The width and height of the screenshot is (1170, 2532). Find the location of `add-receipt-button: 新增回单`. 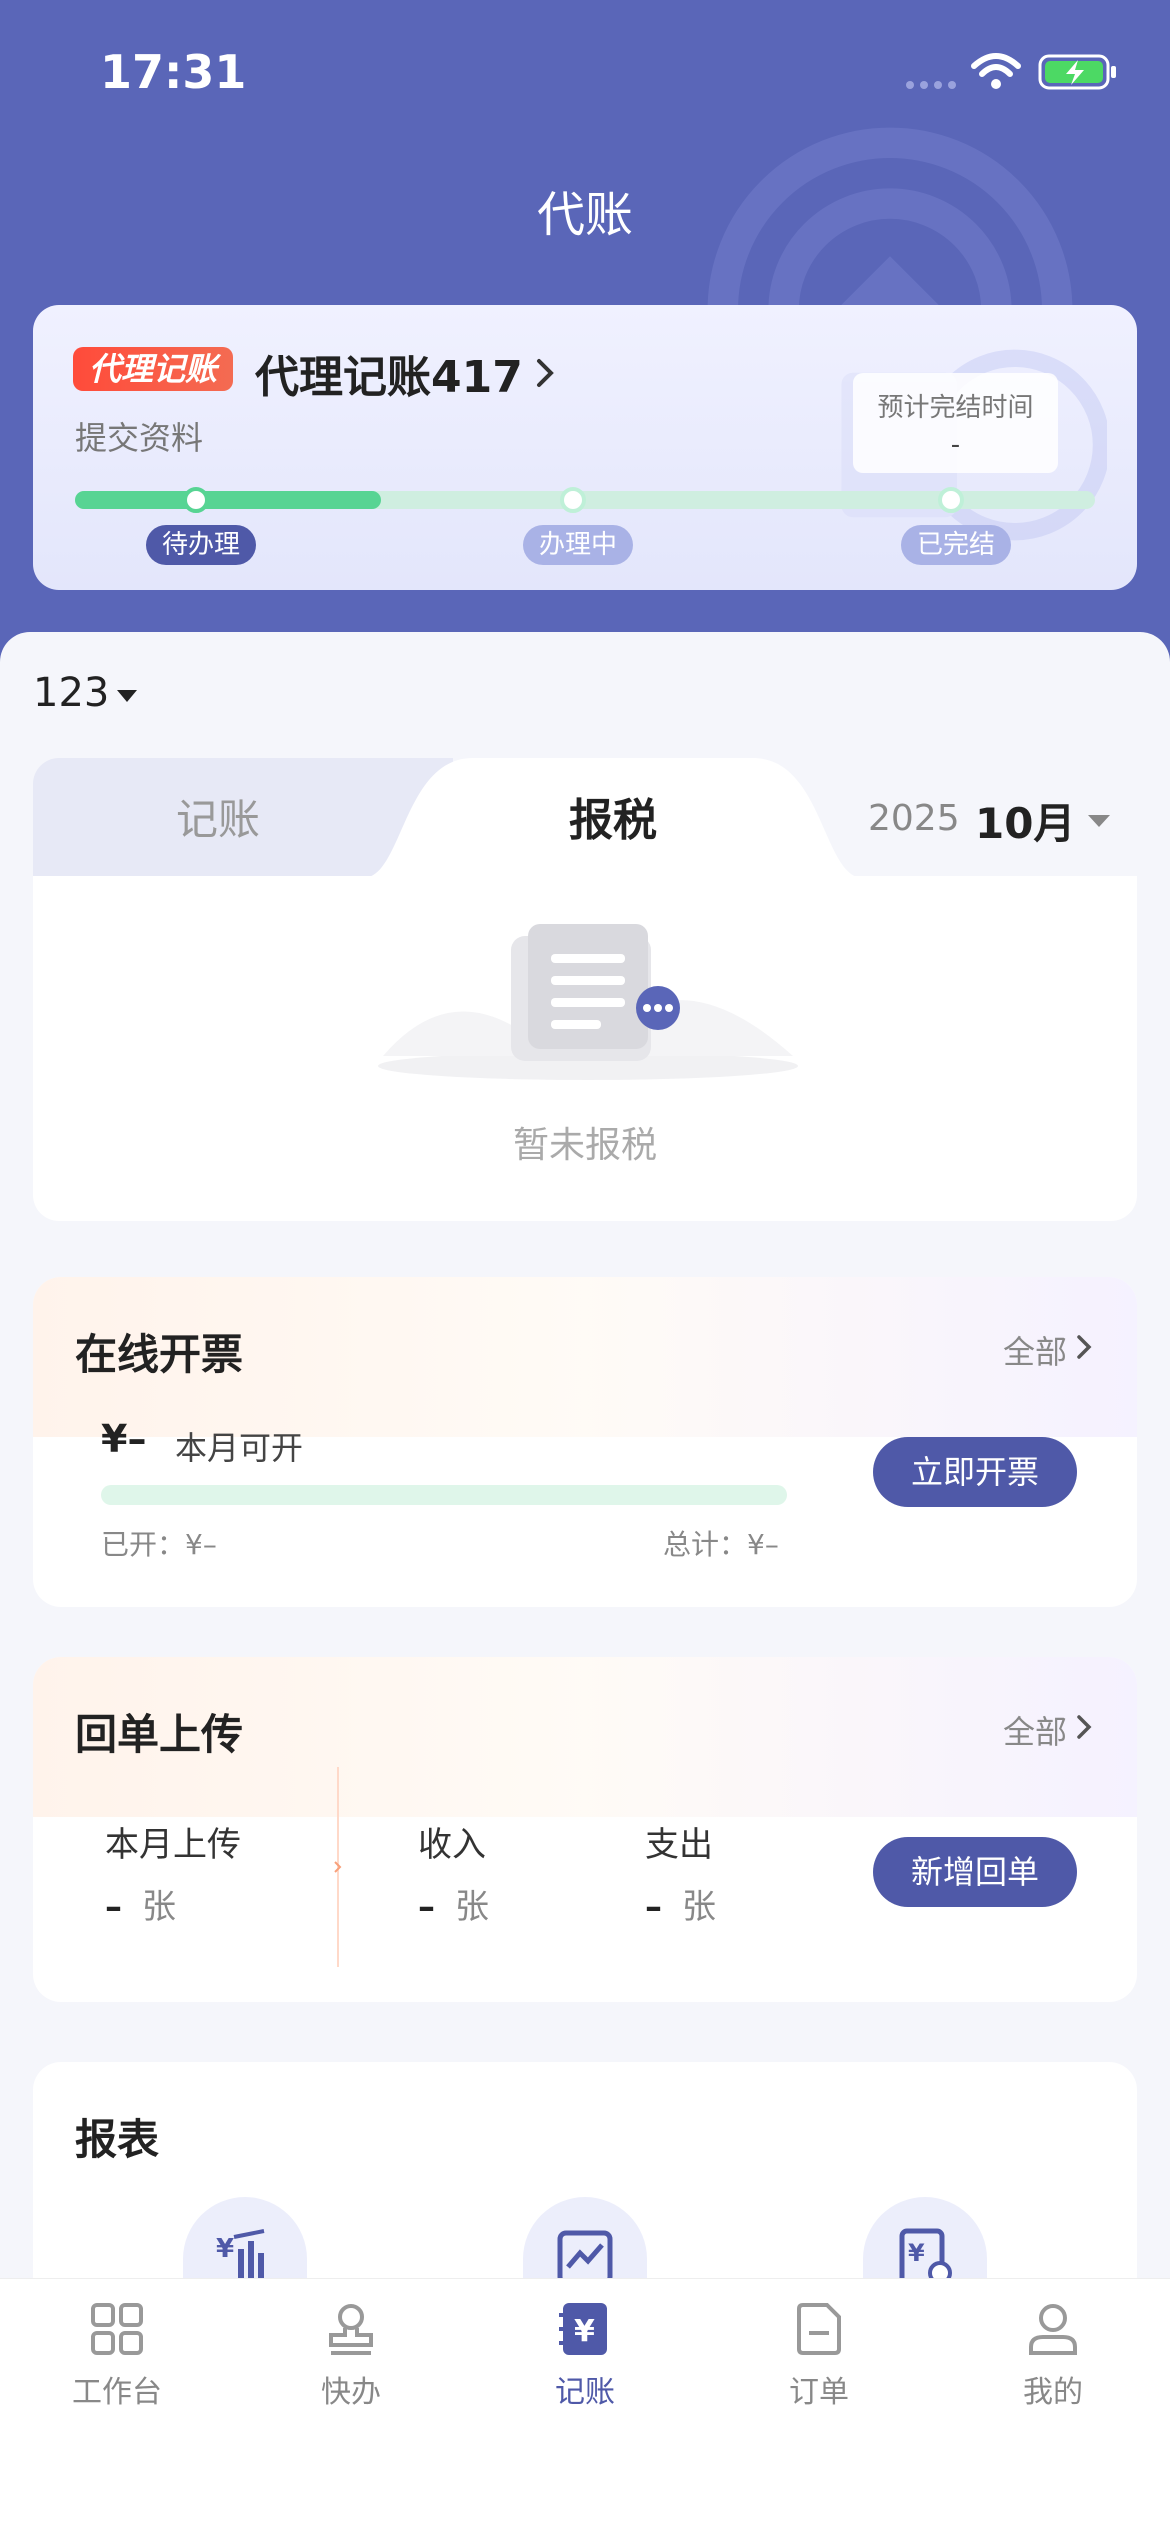

add-receipt-button: 新增回单 is located at coordinates (975, 1872).